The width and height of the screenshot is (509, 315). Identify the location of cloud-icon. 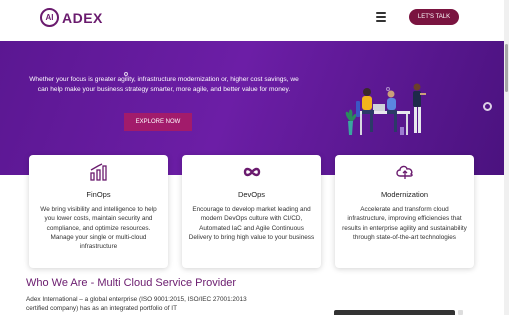
(404, 172).